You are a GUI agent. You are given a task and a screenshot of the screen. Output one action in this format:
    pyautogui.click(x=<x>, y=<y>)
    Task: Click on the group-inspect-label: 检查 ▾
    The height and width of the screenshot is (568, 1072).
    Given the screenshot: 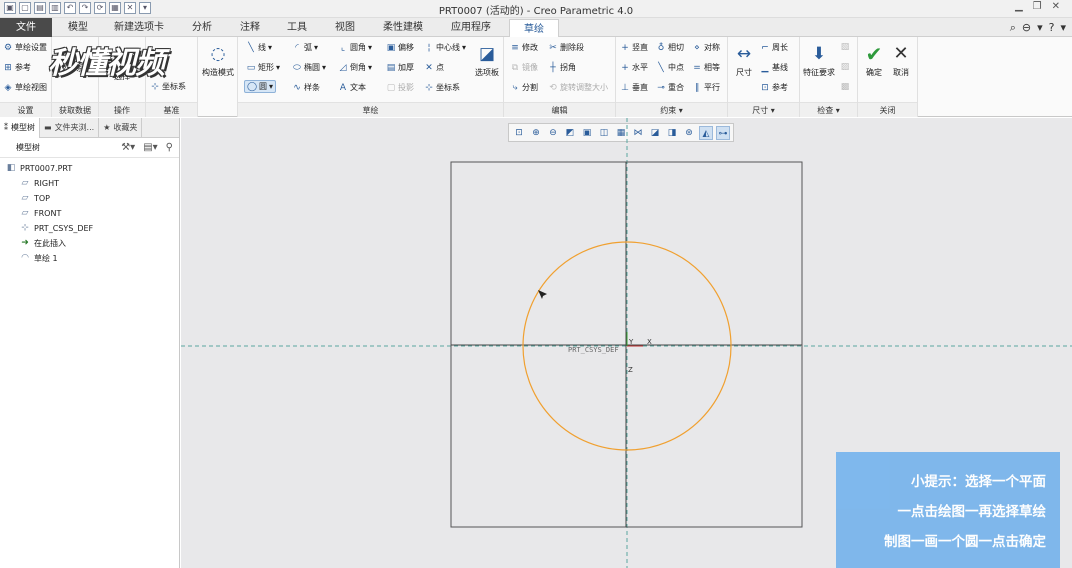 What is the action you would take?
    pyautogui.click(x=828, y=109)
    